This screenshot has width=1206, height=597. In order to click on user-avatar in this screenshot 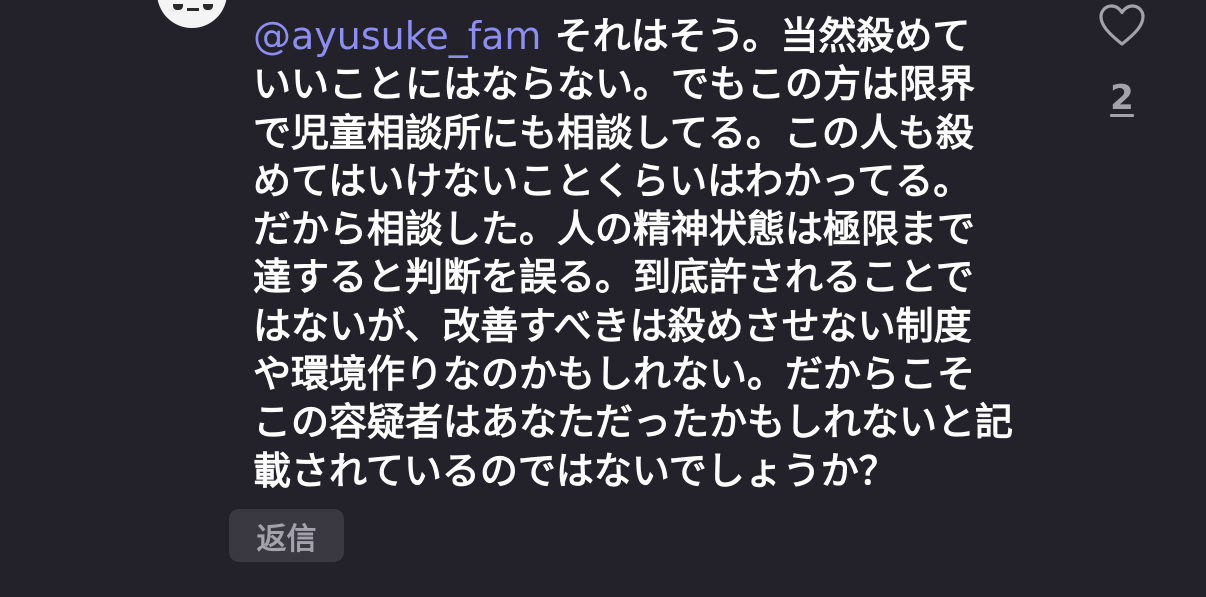, I will do `click(192, 14)`.